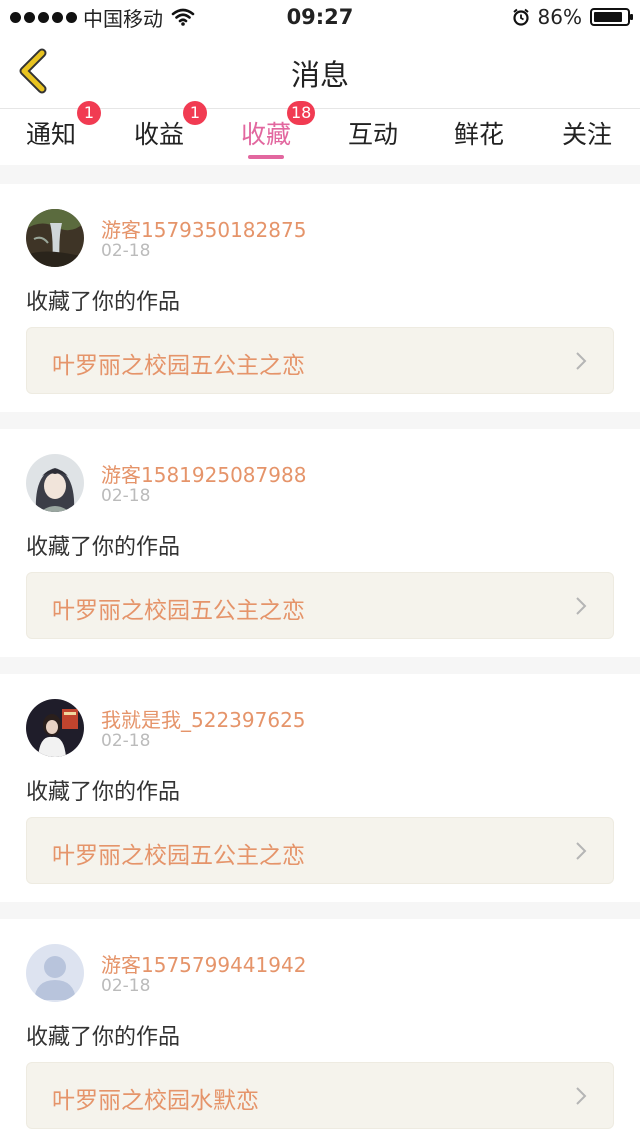 This screenshot has width=640, height=1147. I want to click on status-bar: 中国移动 09:27 86%, so click(320, 17).